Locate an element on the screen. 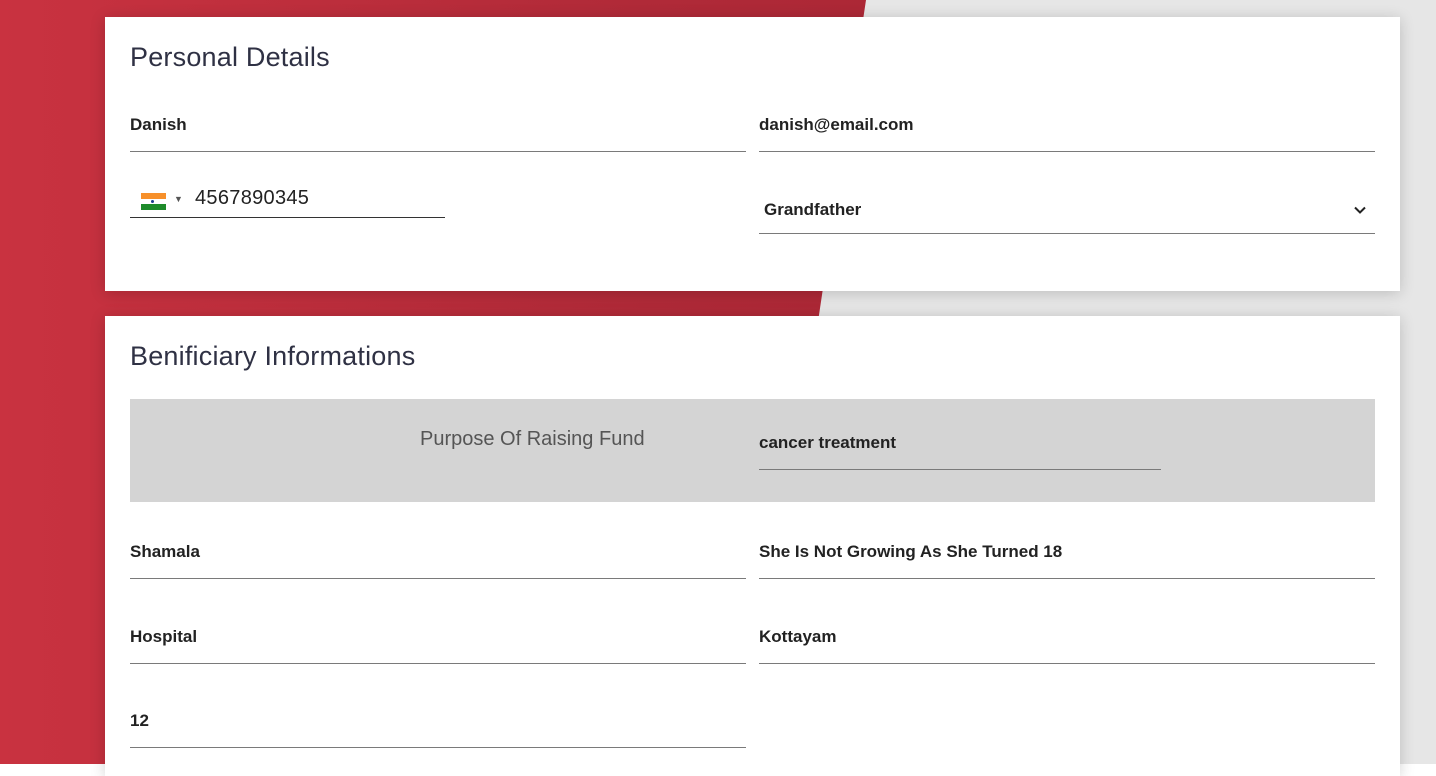 This screenshot has height=776, width=1436. name-field-value: Danish is located at coordinates (158, 124).